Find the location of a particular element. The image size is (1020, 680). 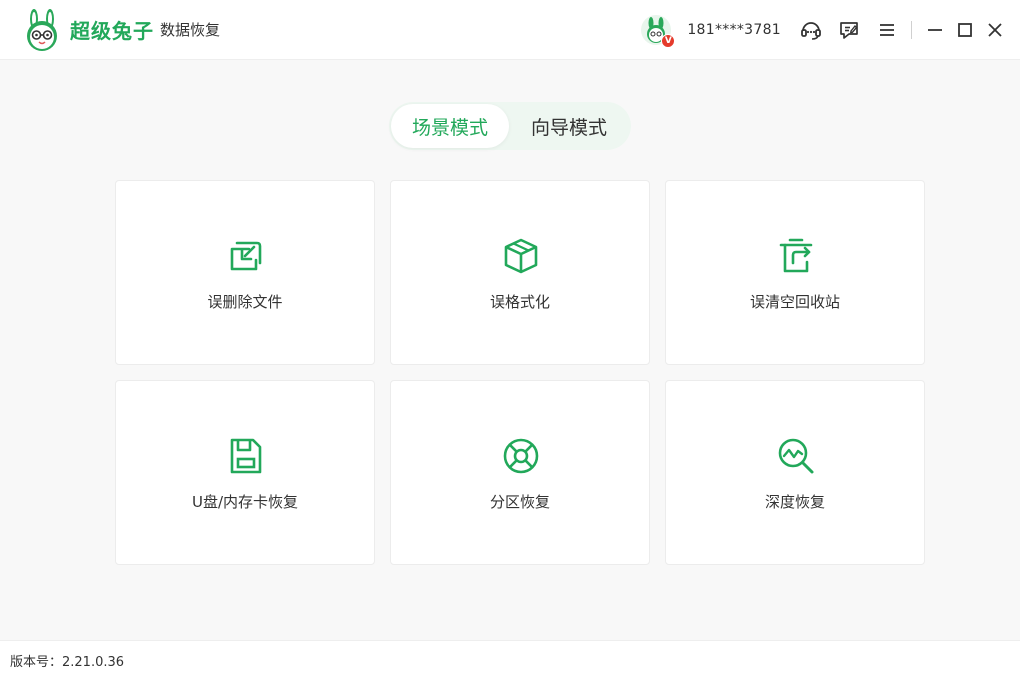

headset-chat-icon is located at coordinates (811, 30).